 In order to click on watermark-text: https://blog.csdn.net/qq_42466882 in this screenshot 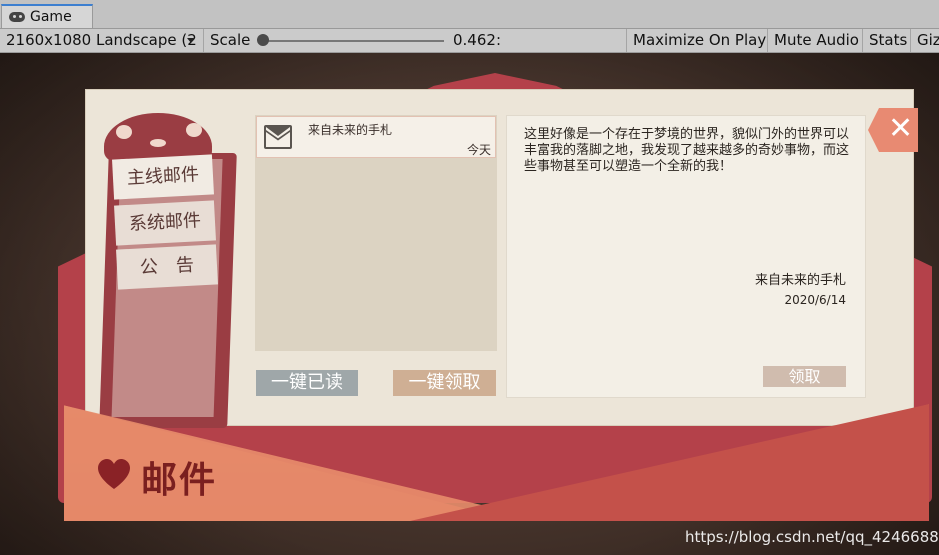, I will do `click(812, 537)`.